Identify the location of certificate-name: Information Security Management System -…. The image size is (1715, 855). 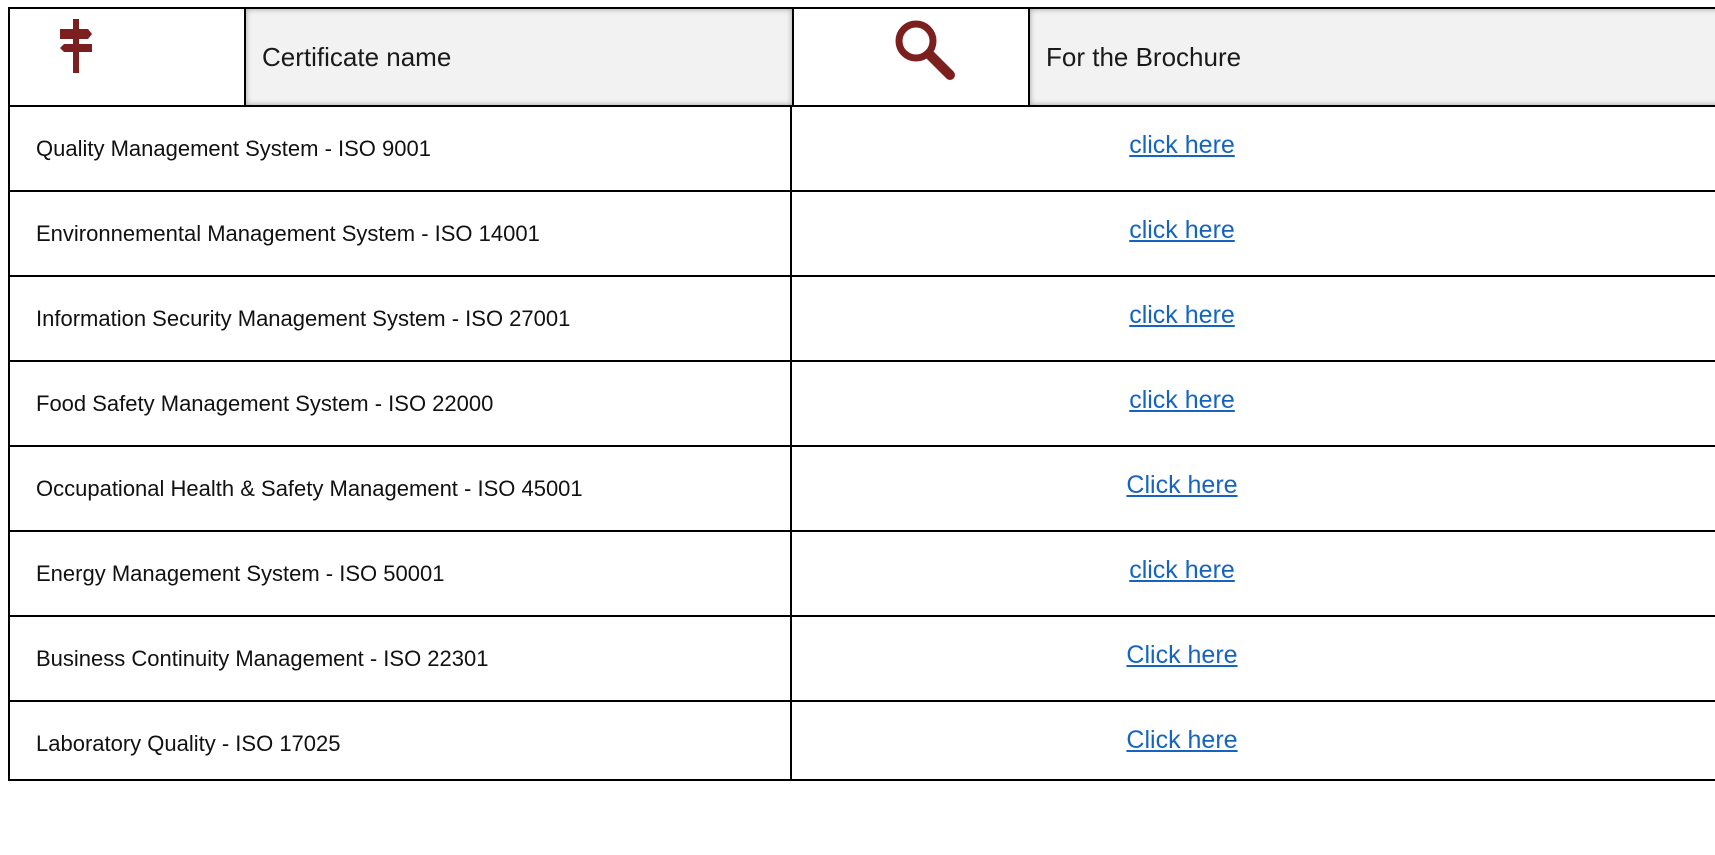
(303, 318).